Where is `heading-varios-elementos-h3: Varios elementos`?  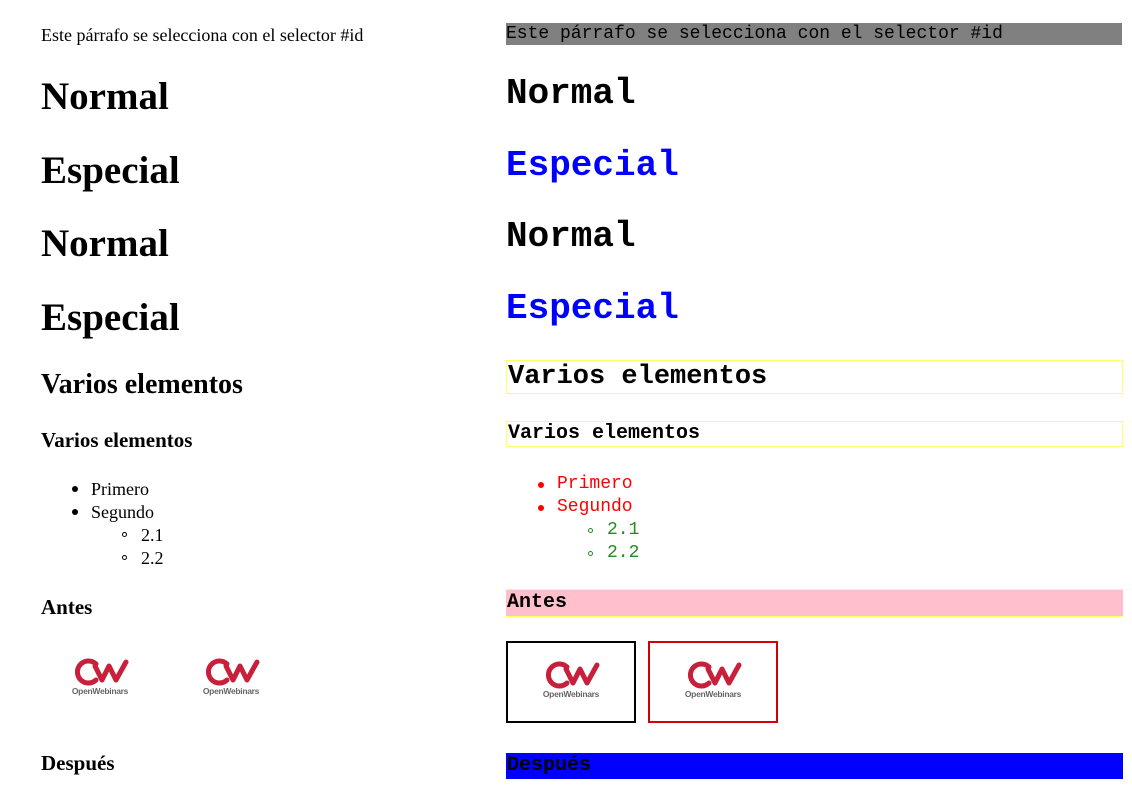 heading-varios-elementos-h3: Varios elementos is located at coordinates (117, 440).